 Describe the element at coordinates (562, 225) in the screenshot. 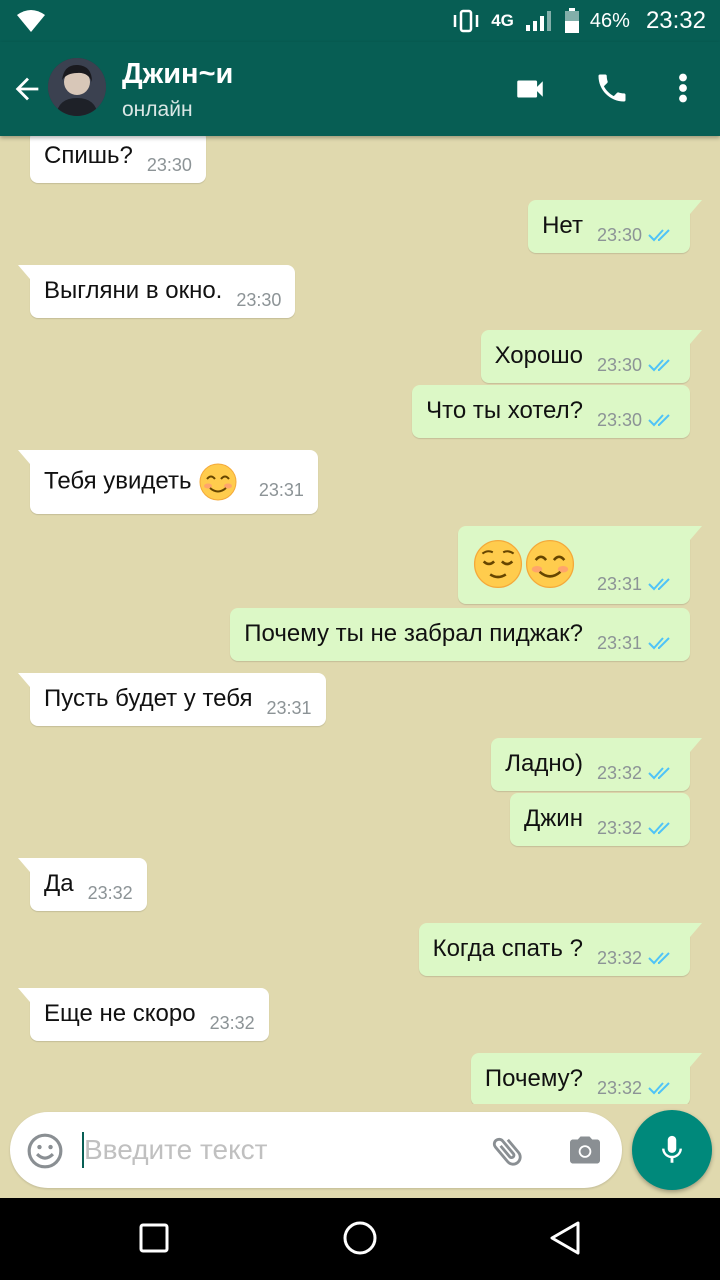

I see `message-text: Нет` at that location.